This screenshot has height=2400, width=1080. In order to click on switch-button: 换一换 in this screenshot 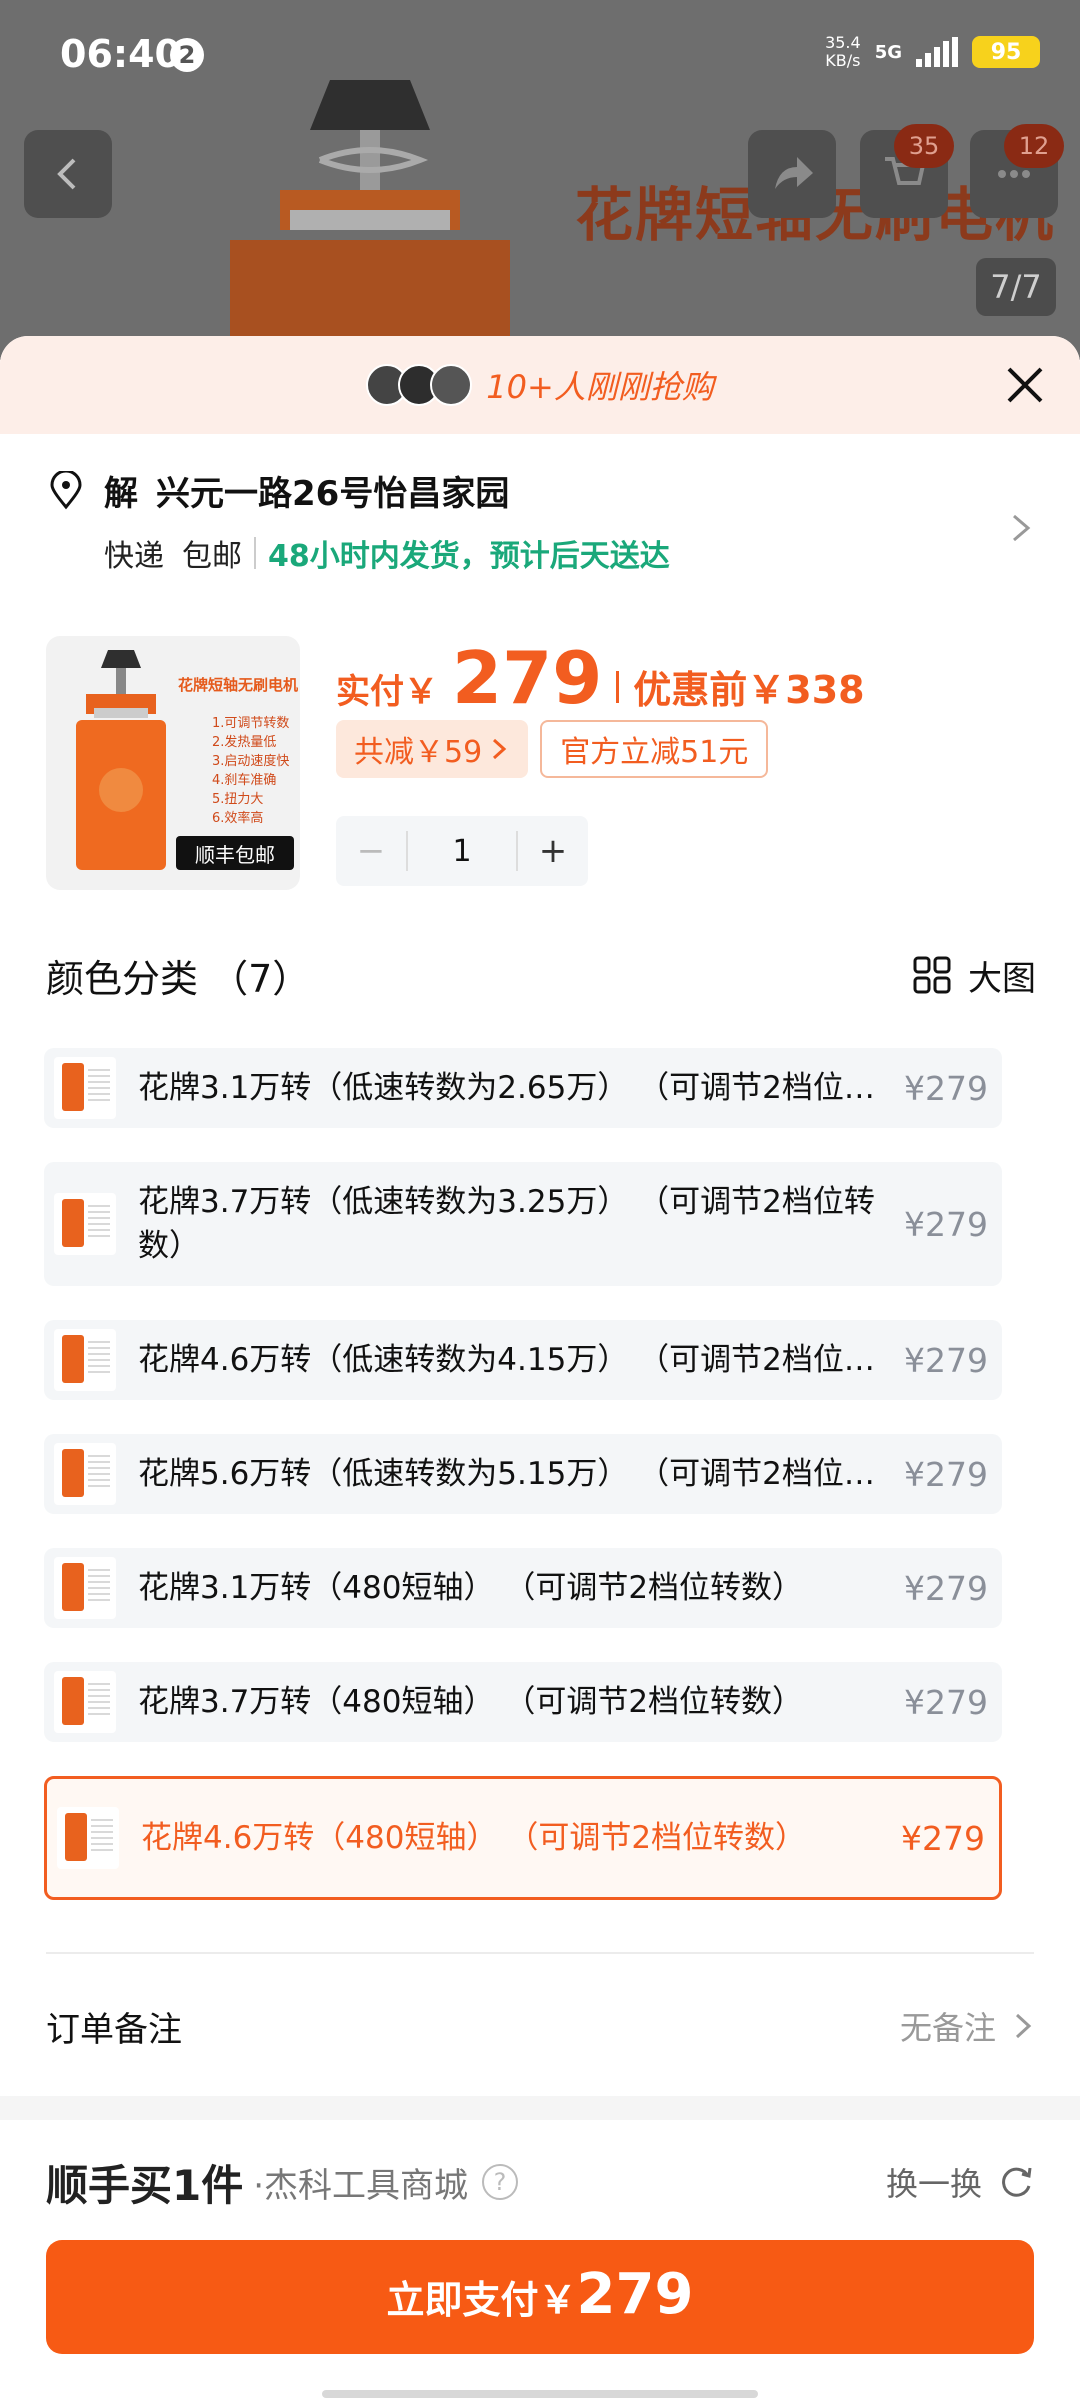, I will do `click(961, 2182)`.